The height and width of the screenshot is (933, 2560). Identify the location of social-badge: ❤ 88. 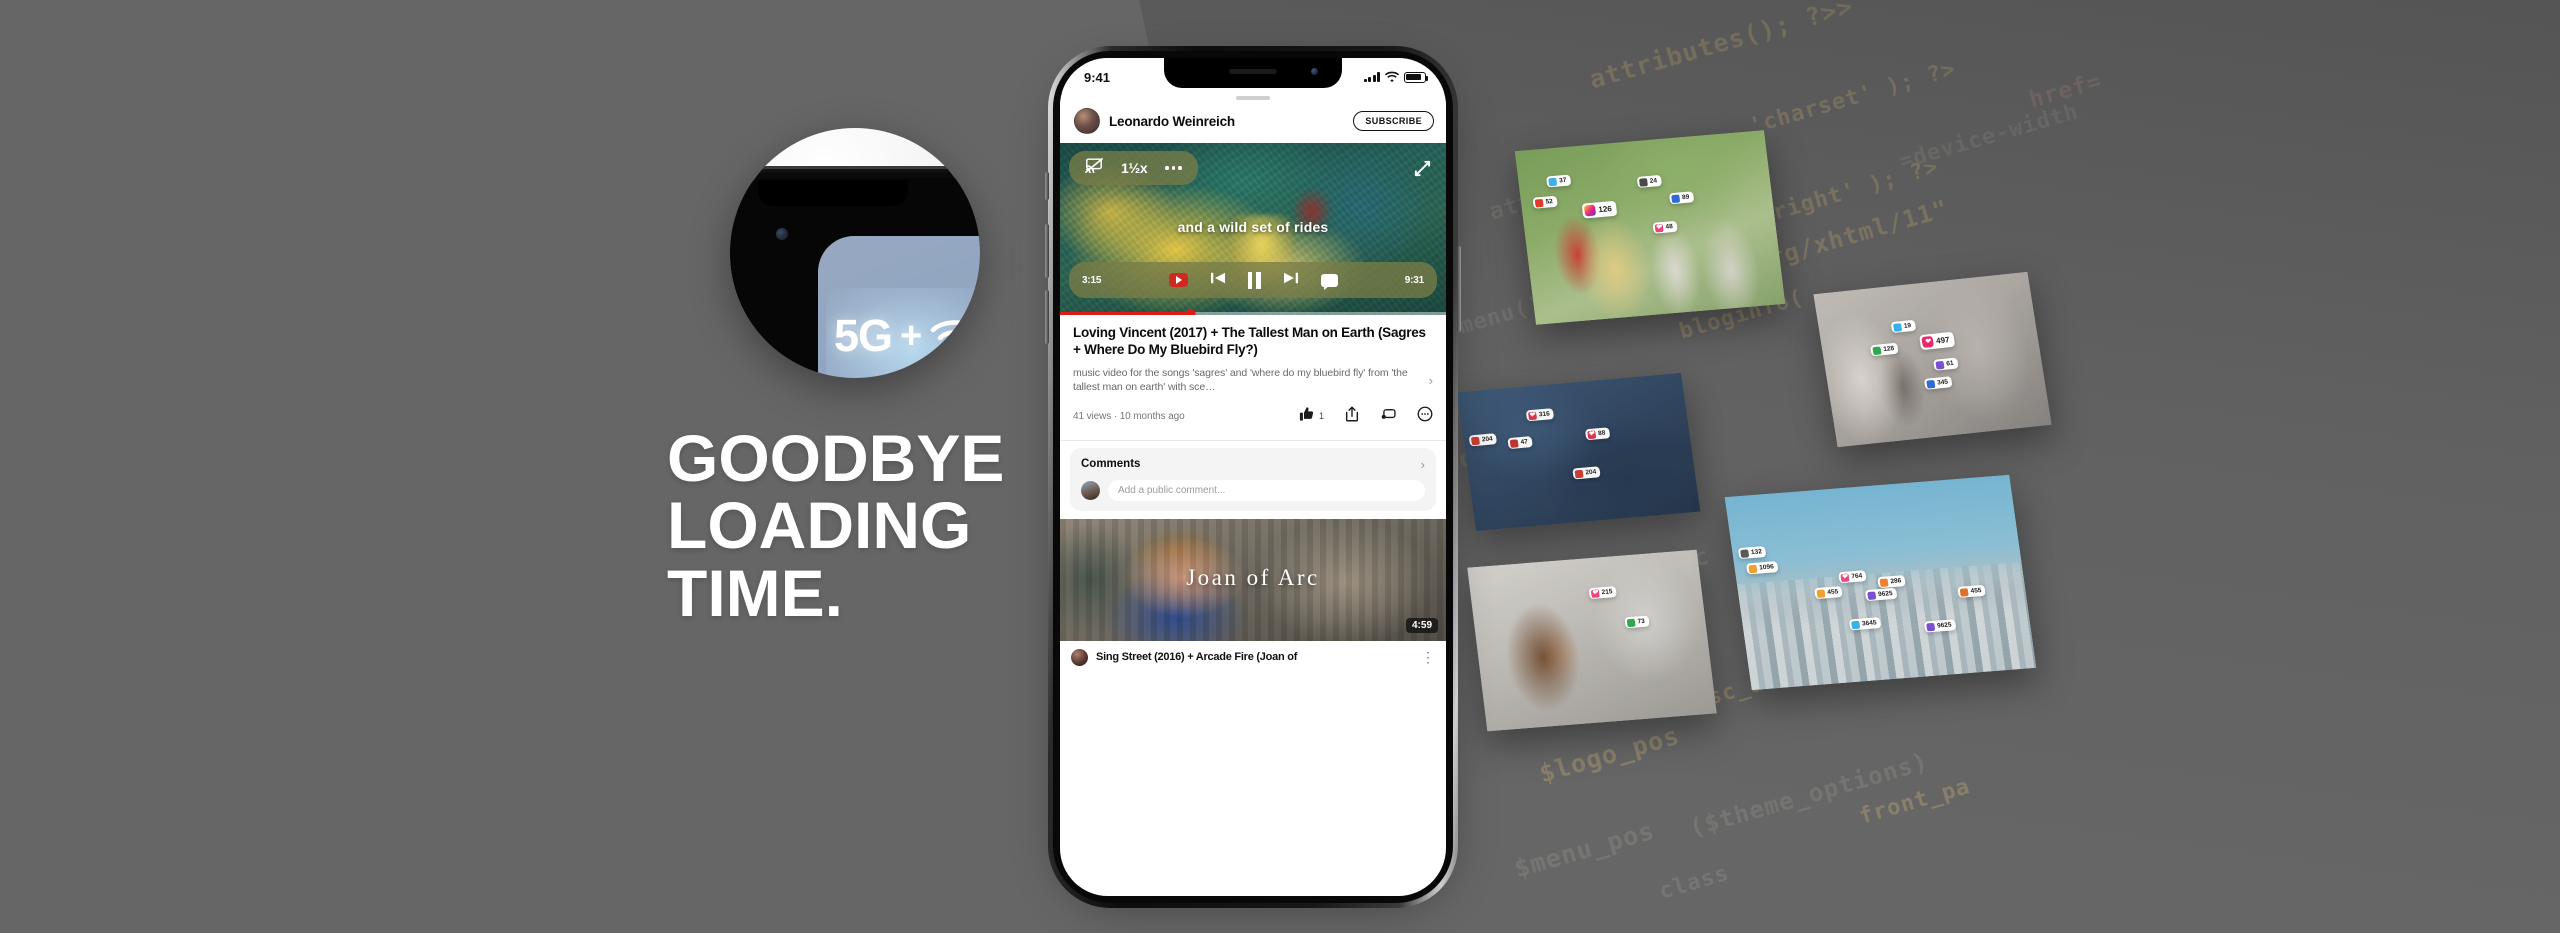
(1597, 434).